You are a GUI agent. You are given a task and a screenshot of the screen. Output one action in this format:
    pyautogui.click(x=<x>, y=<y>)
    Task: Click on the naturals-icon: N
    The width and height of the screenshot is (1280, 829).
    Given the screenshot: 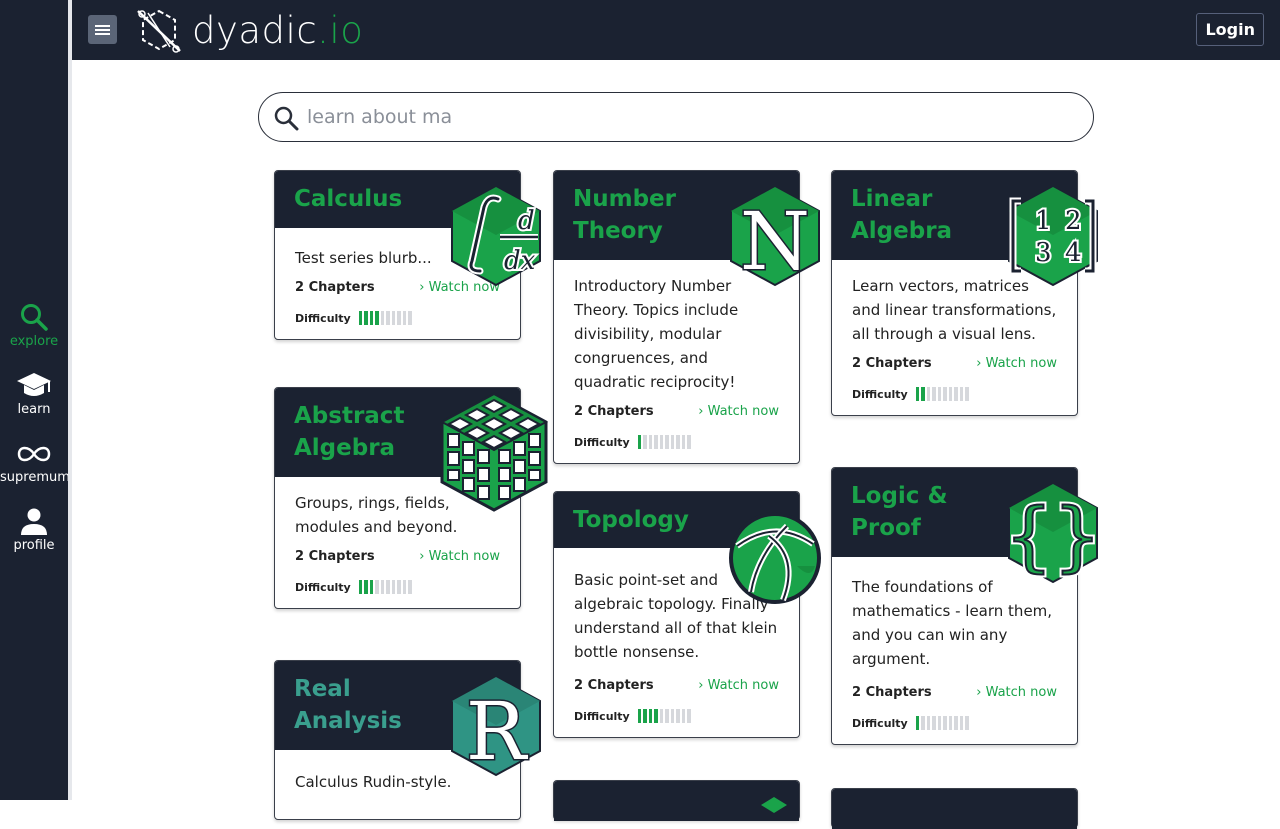 What is the action you would take?
    pyautogui.click(x=775, y=236)
    